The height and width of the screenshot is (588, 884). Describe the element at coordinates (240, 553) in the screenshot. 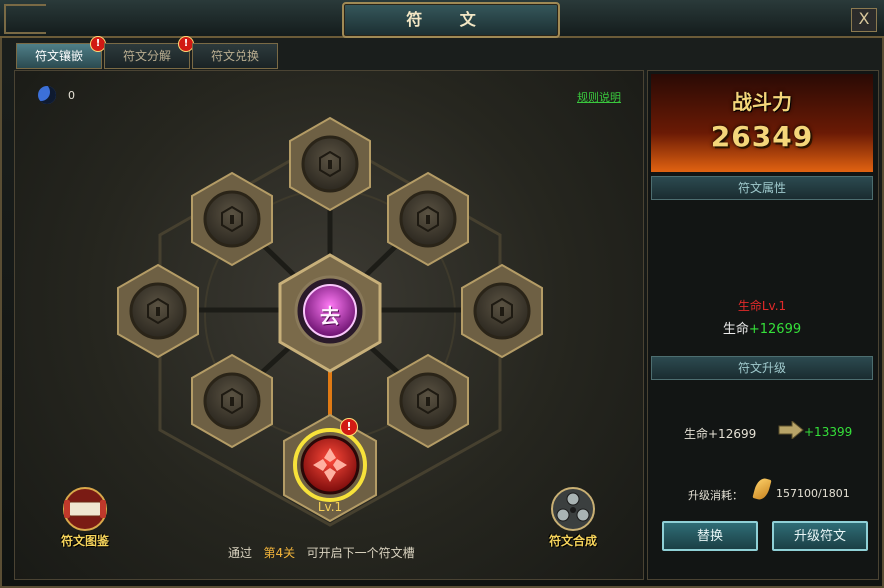

I see `hint-prefix: 通过` at that location.